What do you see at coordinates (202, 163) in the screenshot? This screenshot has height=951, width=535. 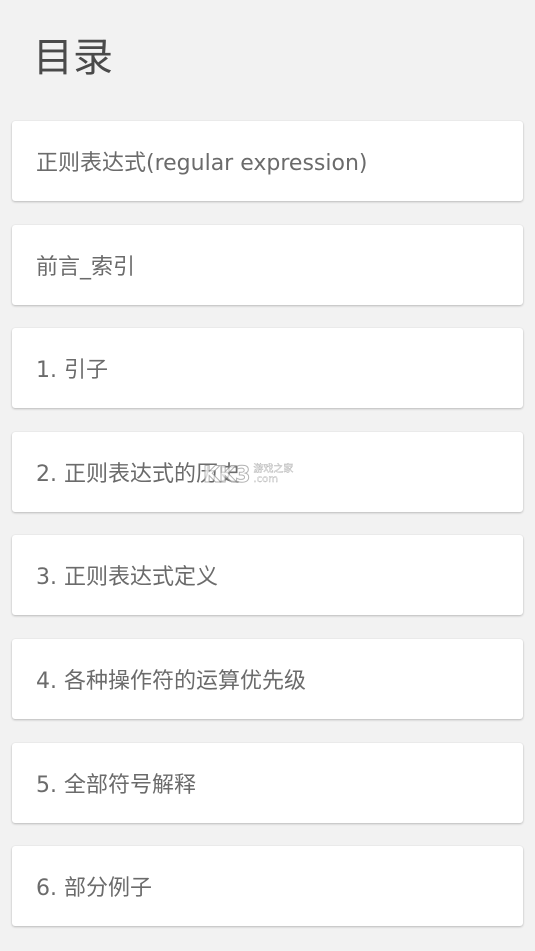 I see `toc-item-label: 正则表达式(regular expression)` at bounding box center [202, 163].